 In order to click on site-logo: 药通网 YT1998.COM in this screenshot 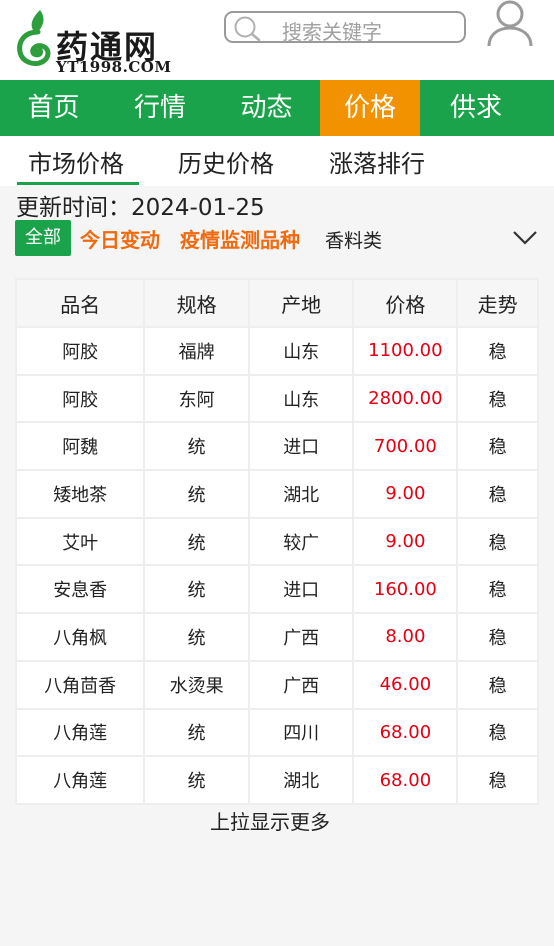, I will do `click(99, 42)`.